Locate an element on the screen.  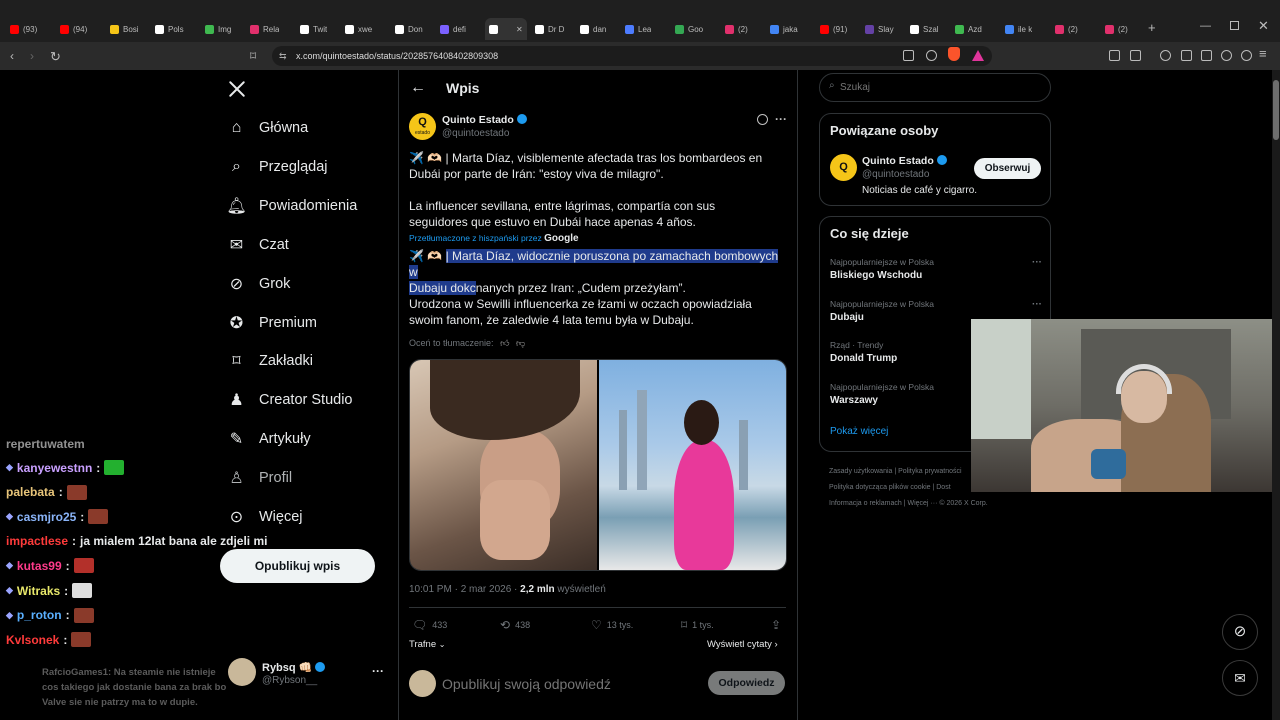
browser-tab: Twit is located at coordinates (313, 29).